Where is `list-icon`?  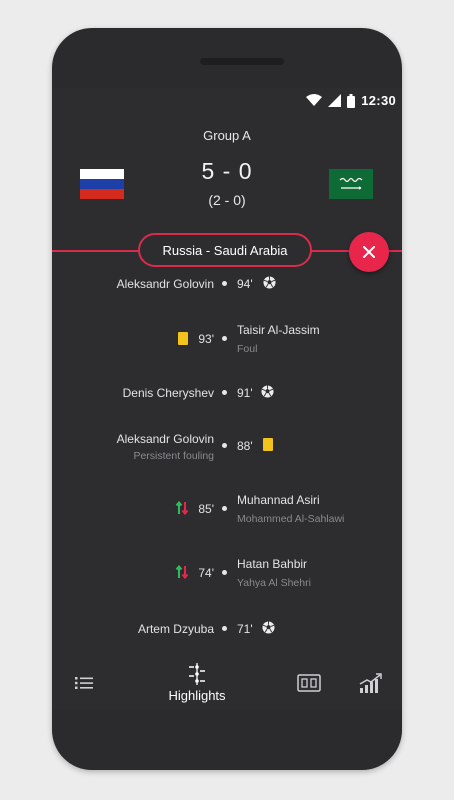
list-icon is located at coordinates (84, 683).